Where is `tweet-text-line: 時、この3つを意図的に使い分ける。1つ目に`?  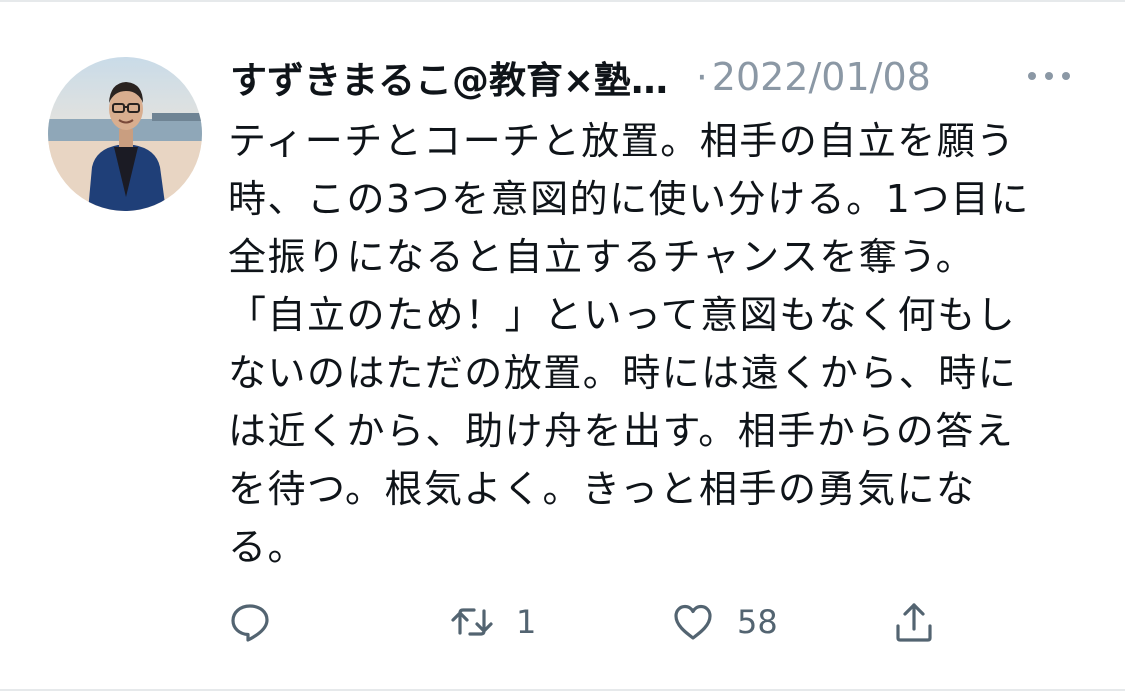
tweet-text-line: 時、この3つを意図的に使い分ける。1つ目に is located at coordinates (629, 199).